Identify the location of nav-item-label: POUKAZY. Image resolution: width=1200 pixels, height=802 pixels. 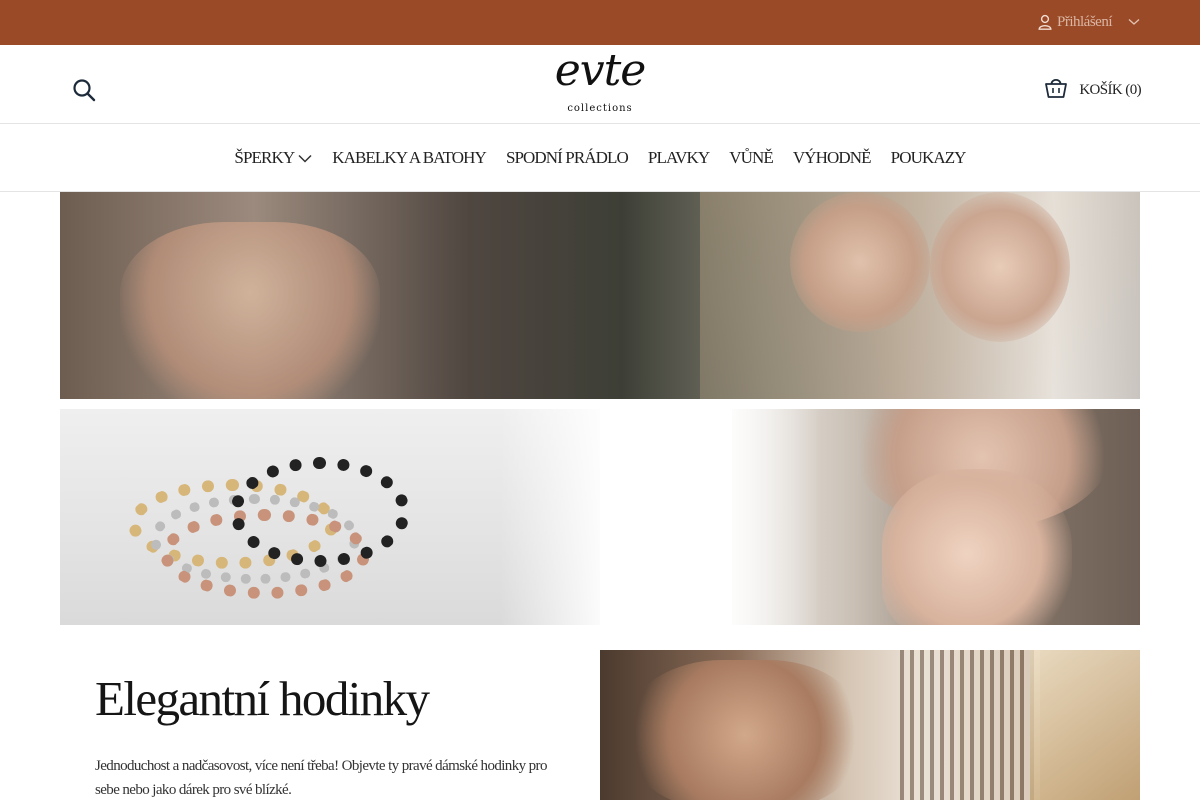
(928, 157).